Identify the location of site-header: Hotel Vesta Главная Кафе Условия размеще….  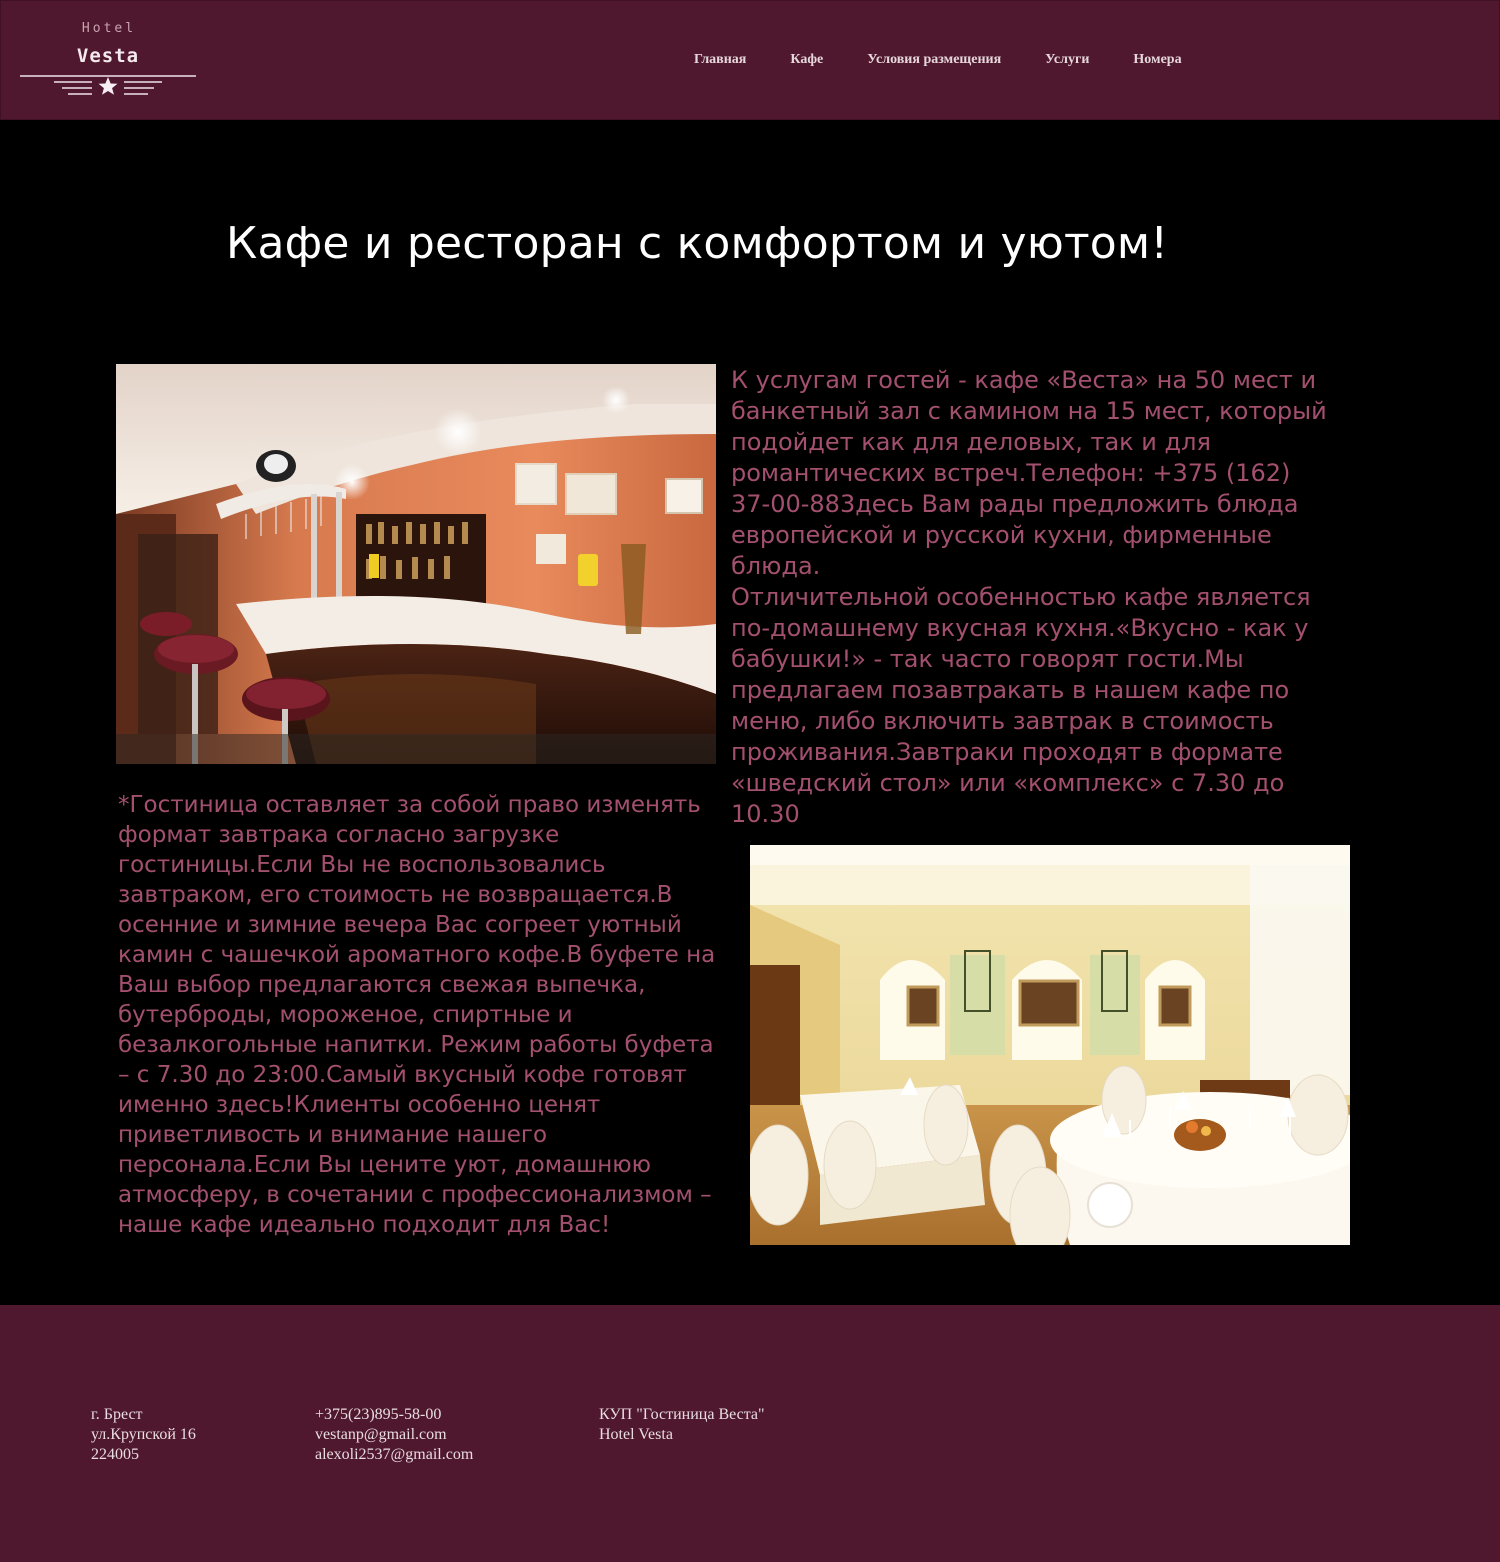
(750, 60).